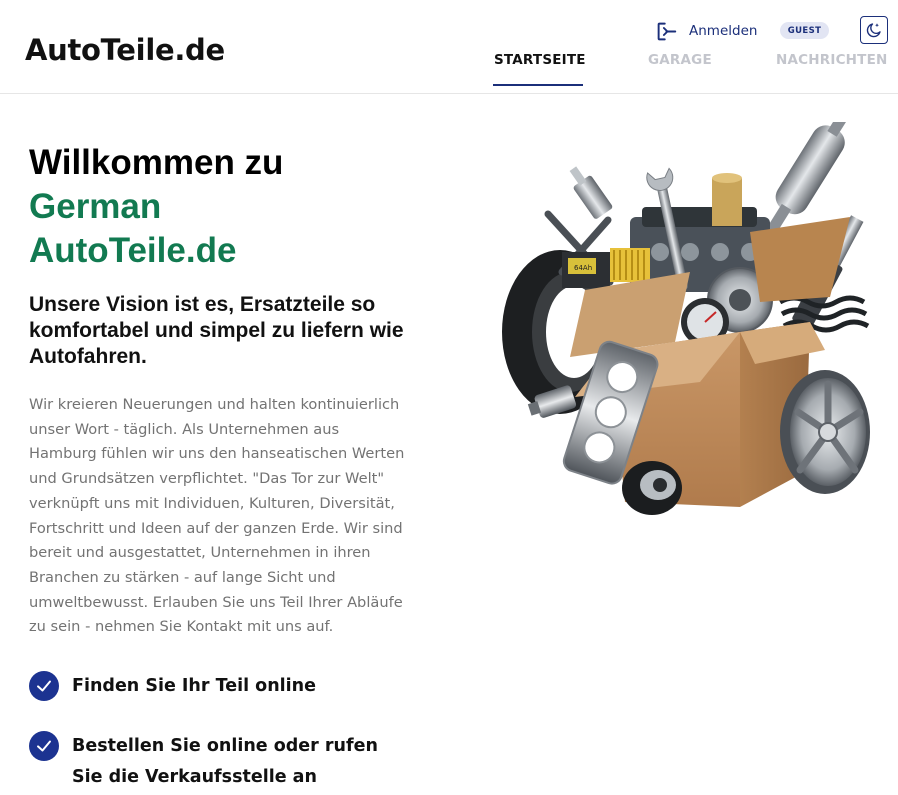  Describe the element at coordinates (538, 85) in the screenshot. I see `active-tab-indicator` at that location.